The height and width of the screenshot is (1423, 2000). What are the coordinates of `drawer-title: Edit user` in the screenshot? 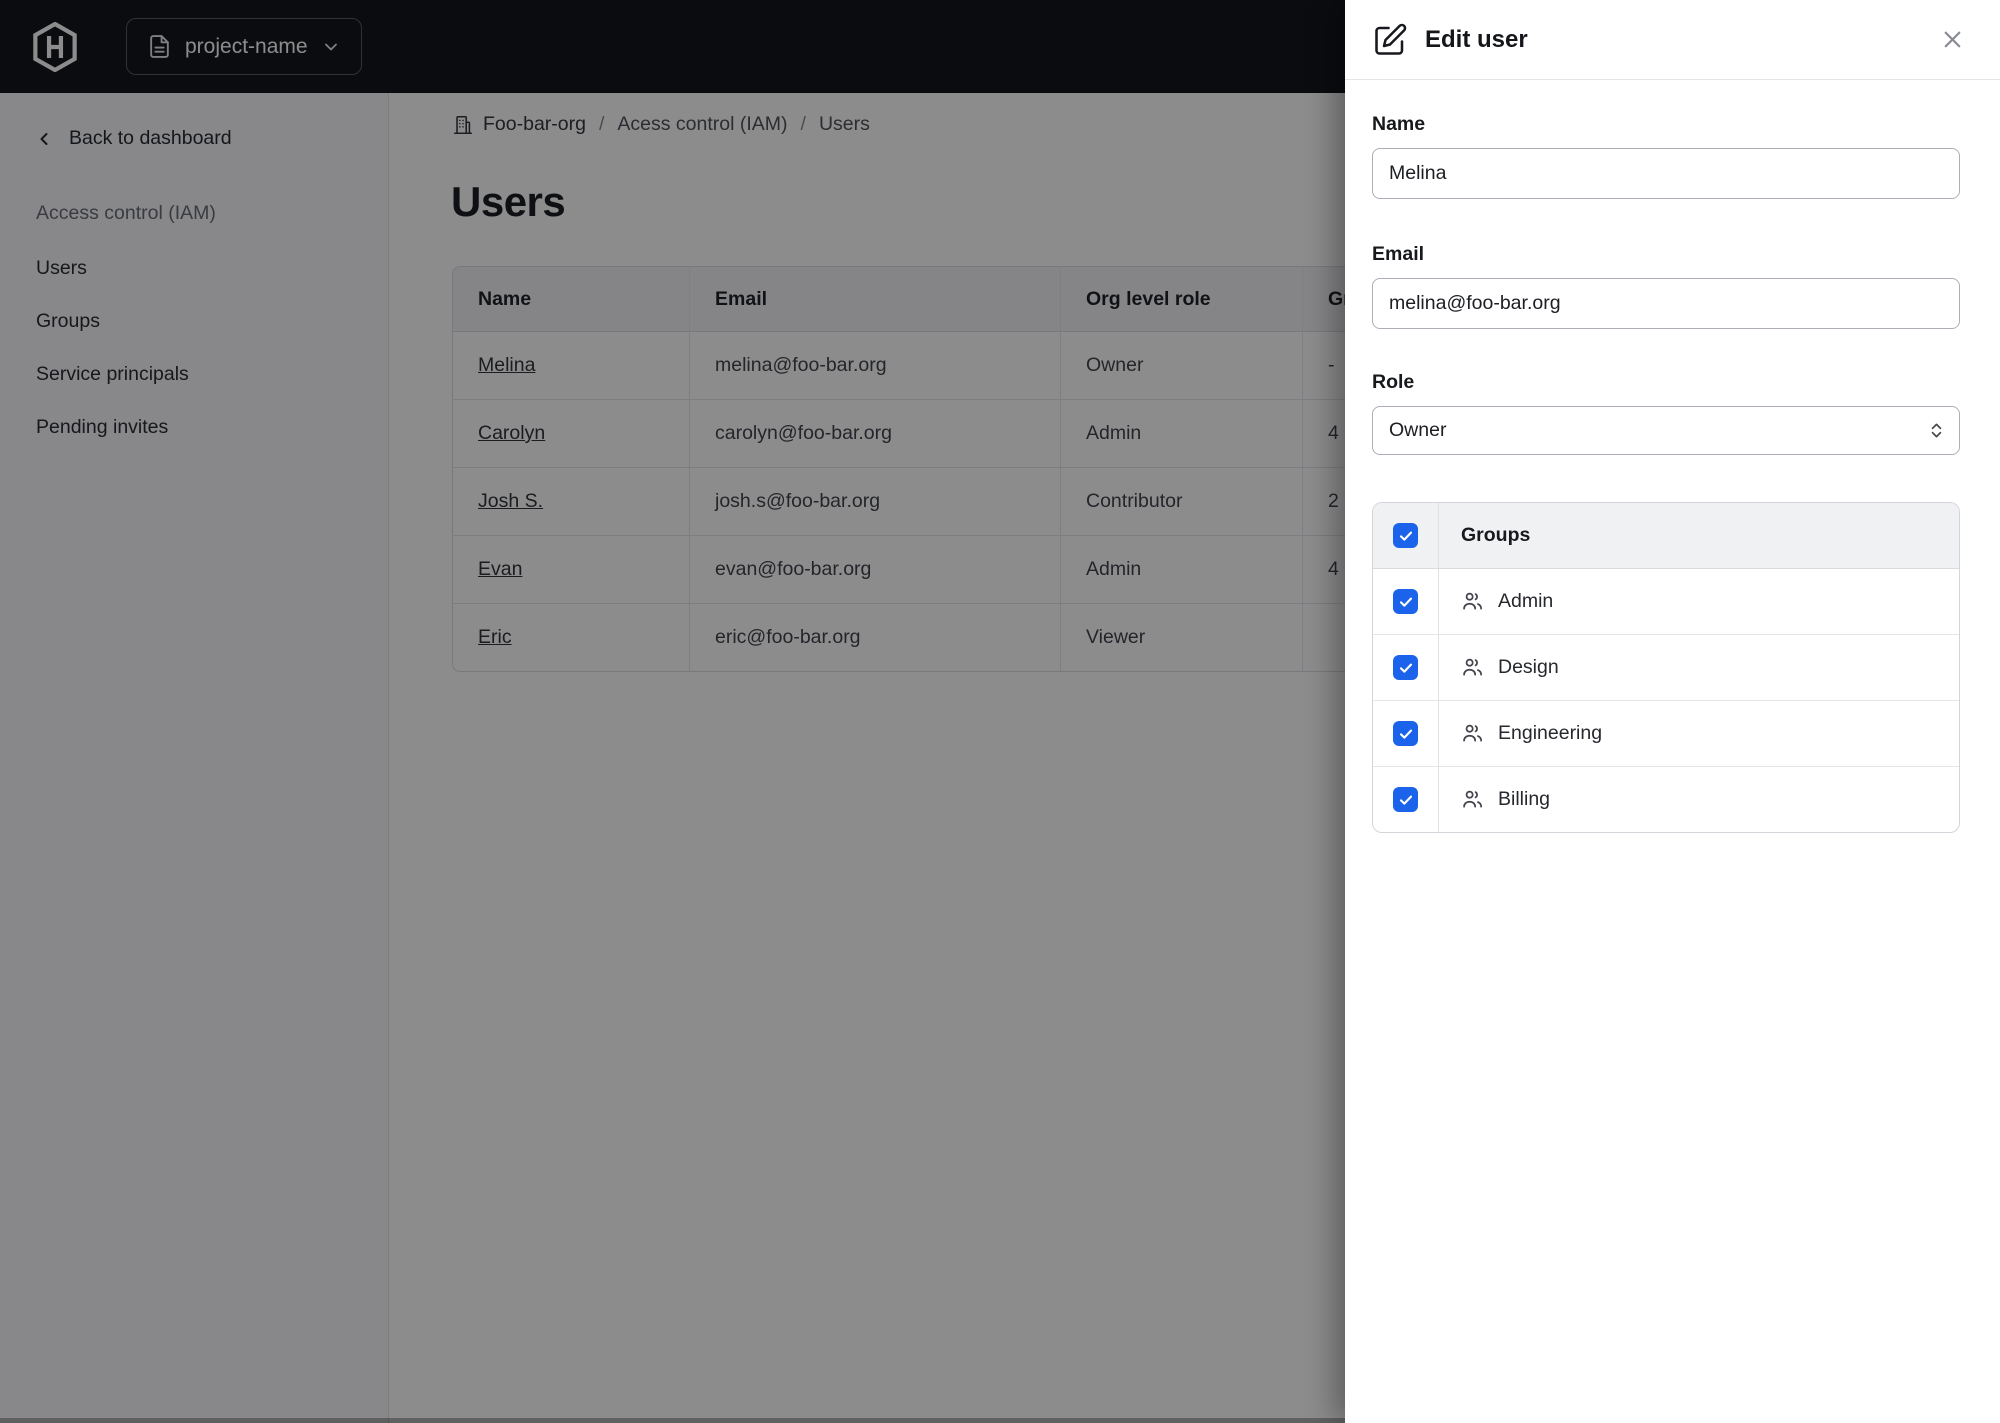 It's located at (1476, 39).